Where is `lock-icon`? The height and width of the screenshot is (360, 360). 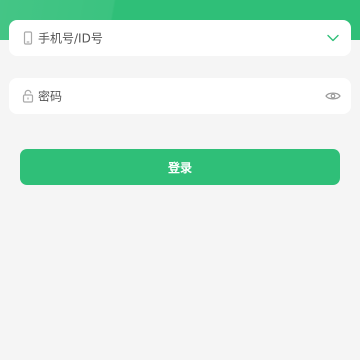 lock-icon is located at coordinates (28, 96).